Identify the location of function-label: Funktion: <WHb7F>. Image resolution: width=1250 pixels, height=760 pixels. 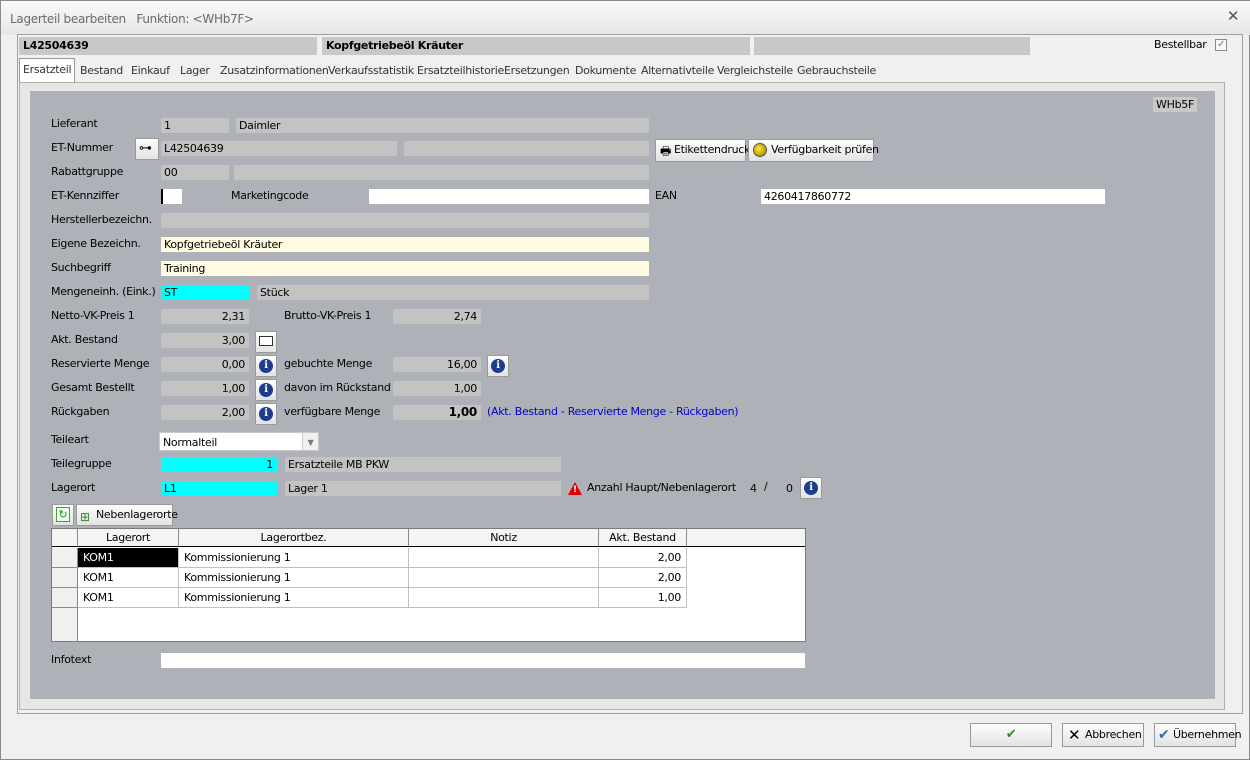
(195, 19).